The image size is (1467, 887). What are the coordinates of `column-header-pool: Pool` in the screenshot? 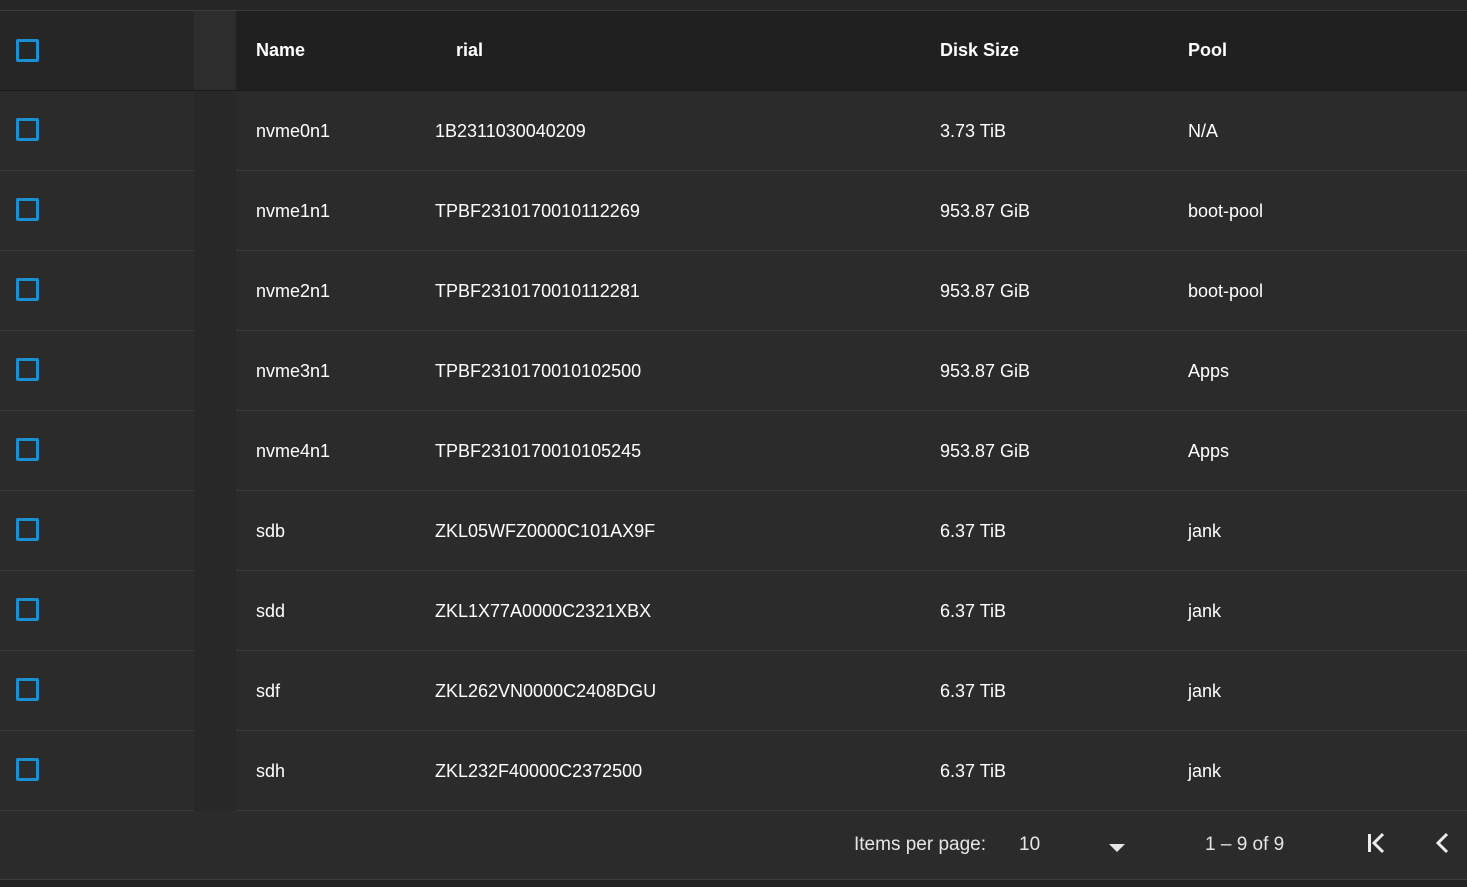 It's located at (1207, 50).